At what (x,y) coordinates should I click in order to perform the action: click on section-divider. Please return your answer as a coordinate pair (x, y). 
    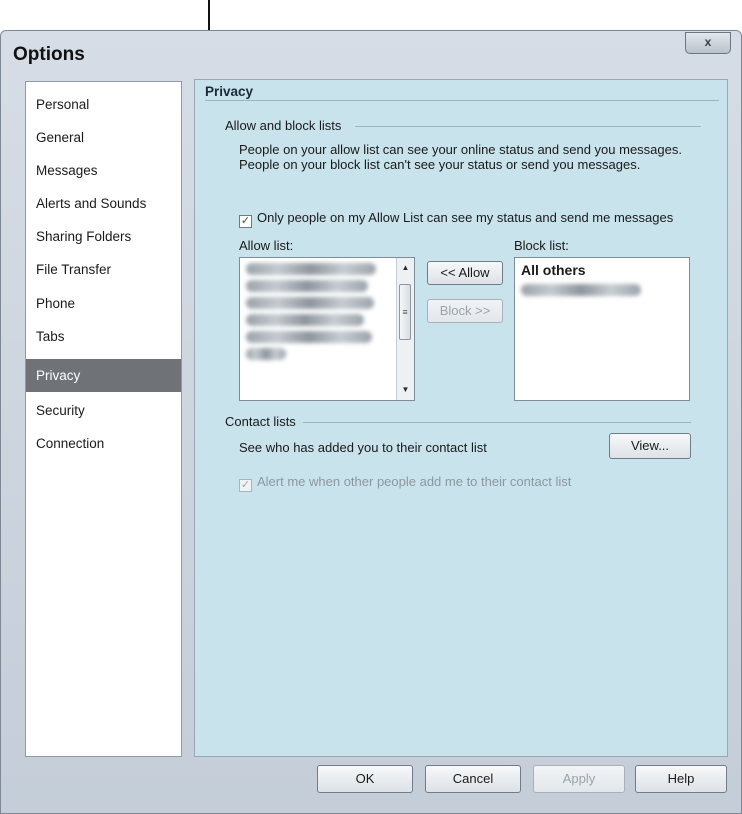
    Looking at the image, I should click on (462, 100).